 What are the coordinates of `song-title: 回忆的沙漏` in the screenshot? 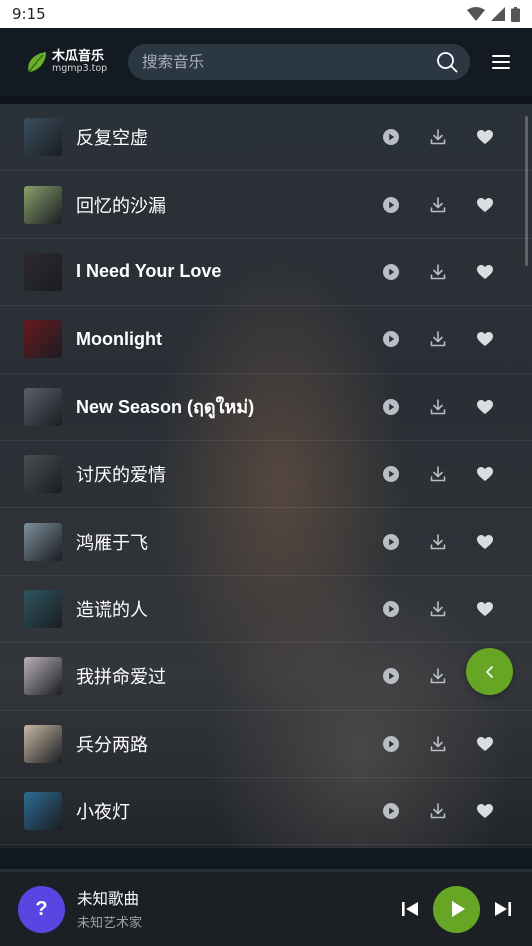 It's located at (221, 205).